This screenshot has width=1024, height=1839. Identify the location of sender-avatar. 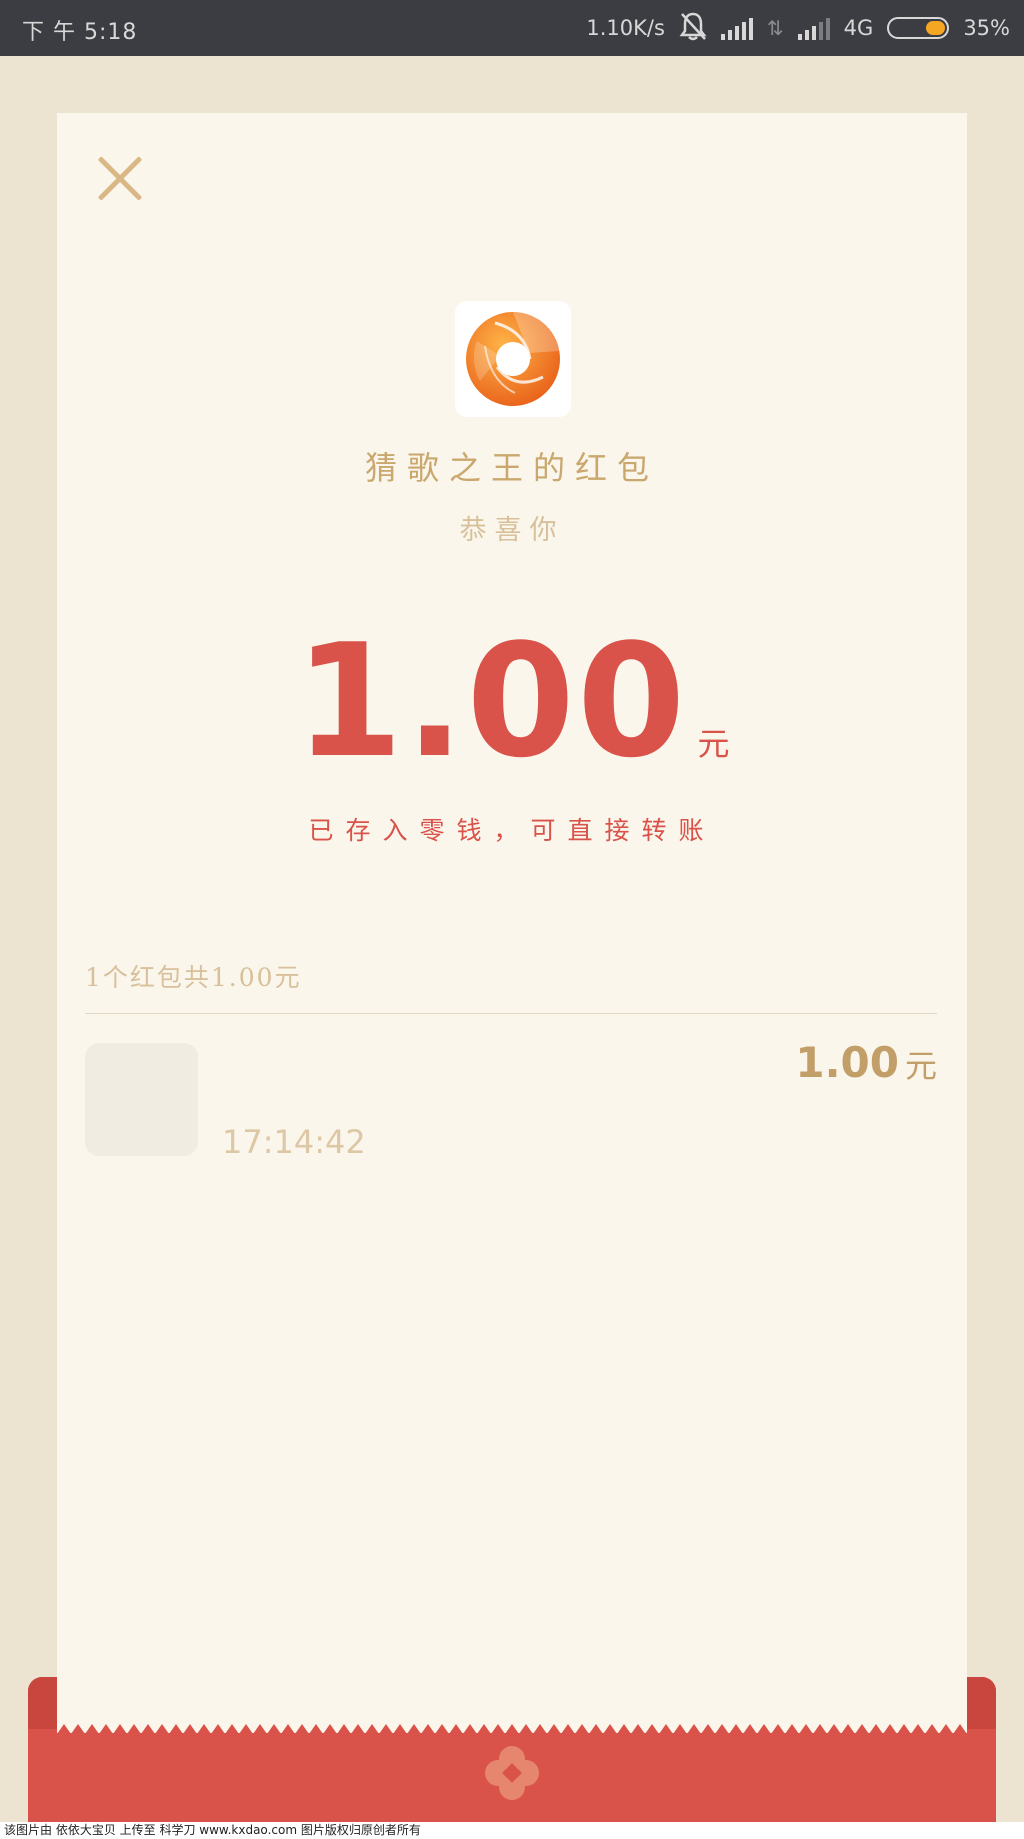
(513, 359).